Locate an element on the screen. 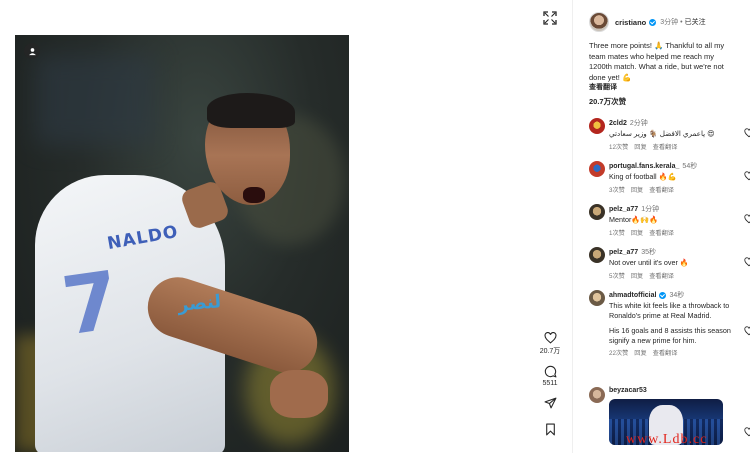 The width and height of the screenshot is (750, 453). bookmark-icon is located at coordinates (550, 429).